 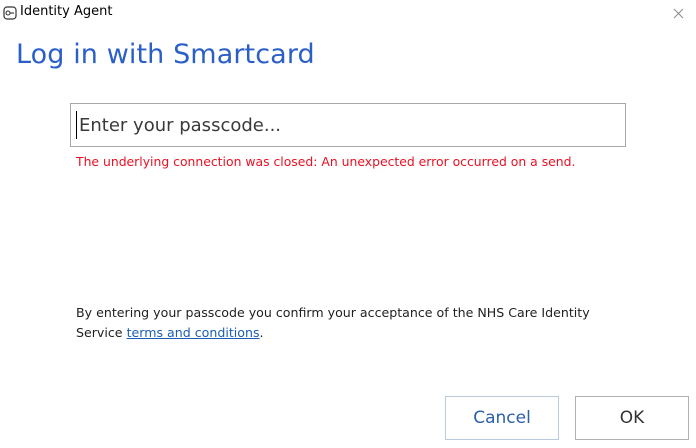 I want to click on text-caret, so click(x=76, y=125).